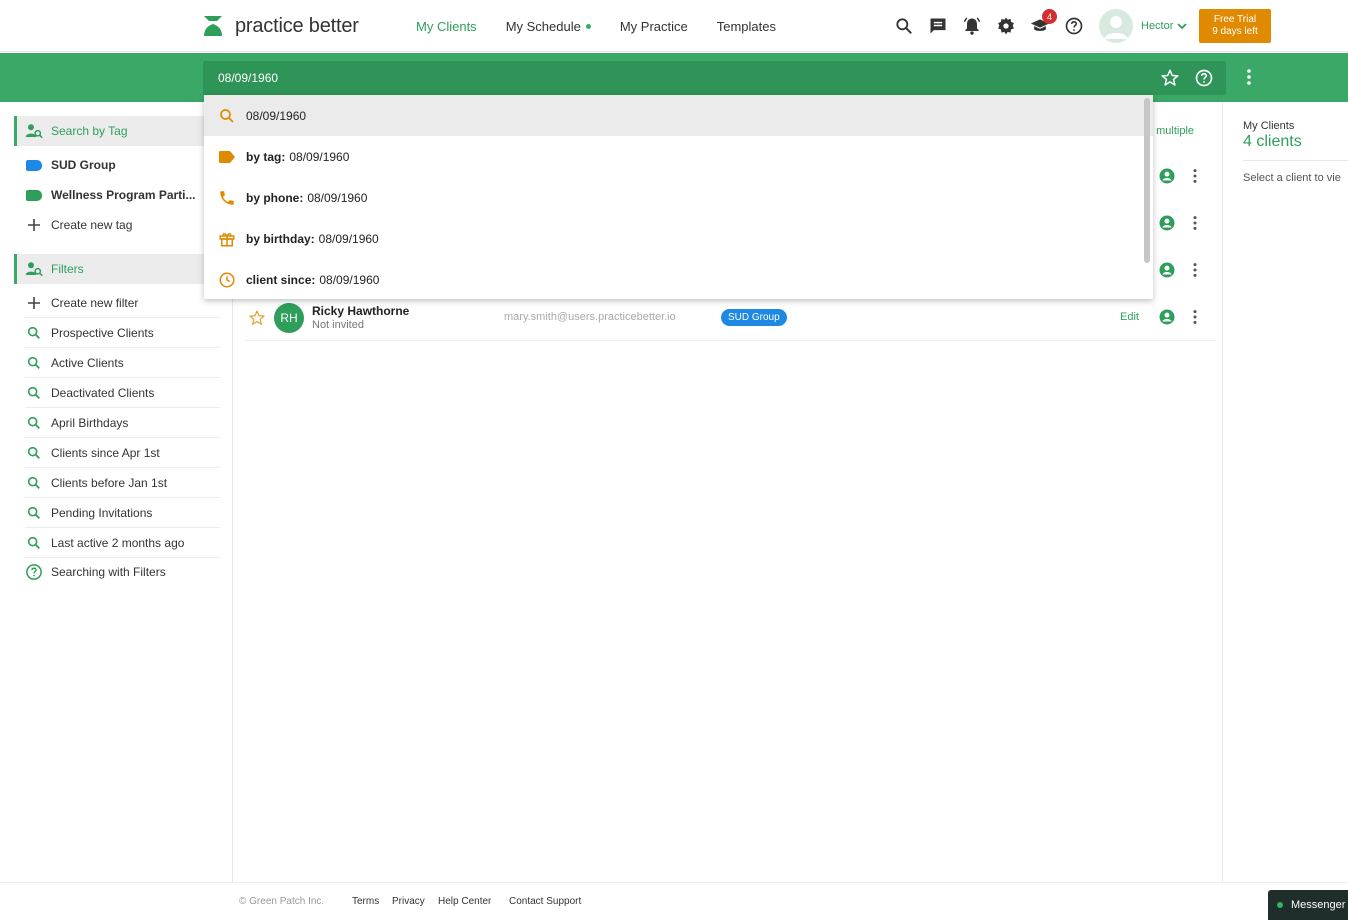 The height and width of the screenshot is (920, 1348). I want to click on suggestion-prefix: client since:, so click(281, 279).